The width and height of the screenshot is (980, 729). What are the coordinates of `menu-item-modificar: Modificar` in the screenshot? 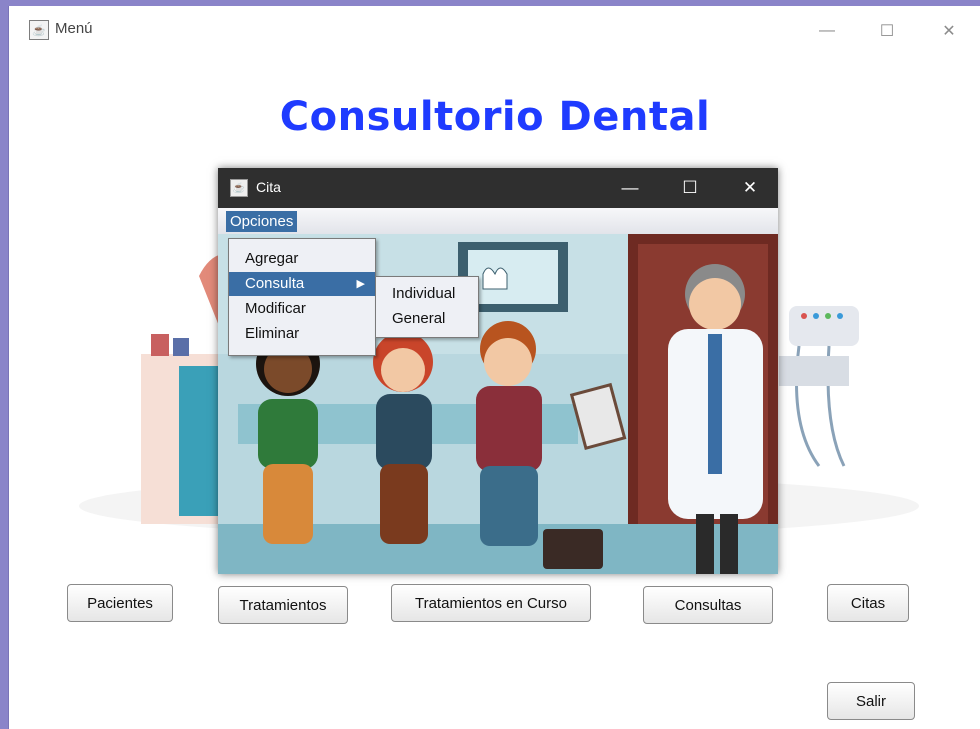 It's located at (302, 309).